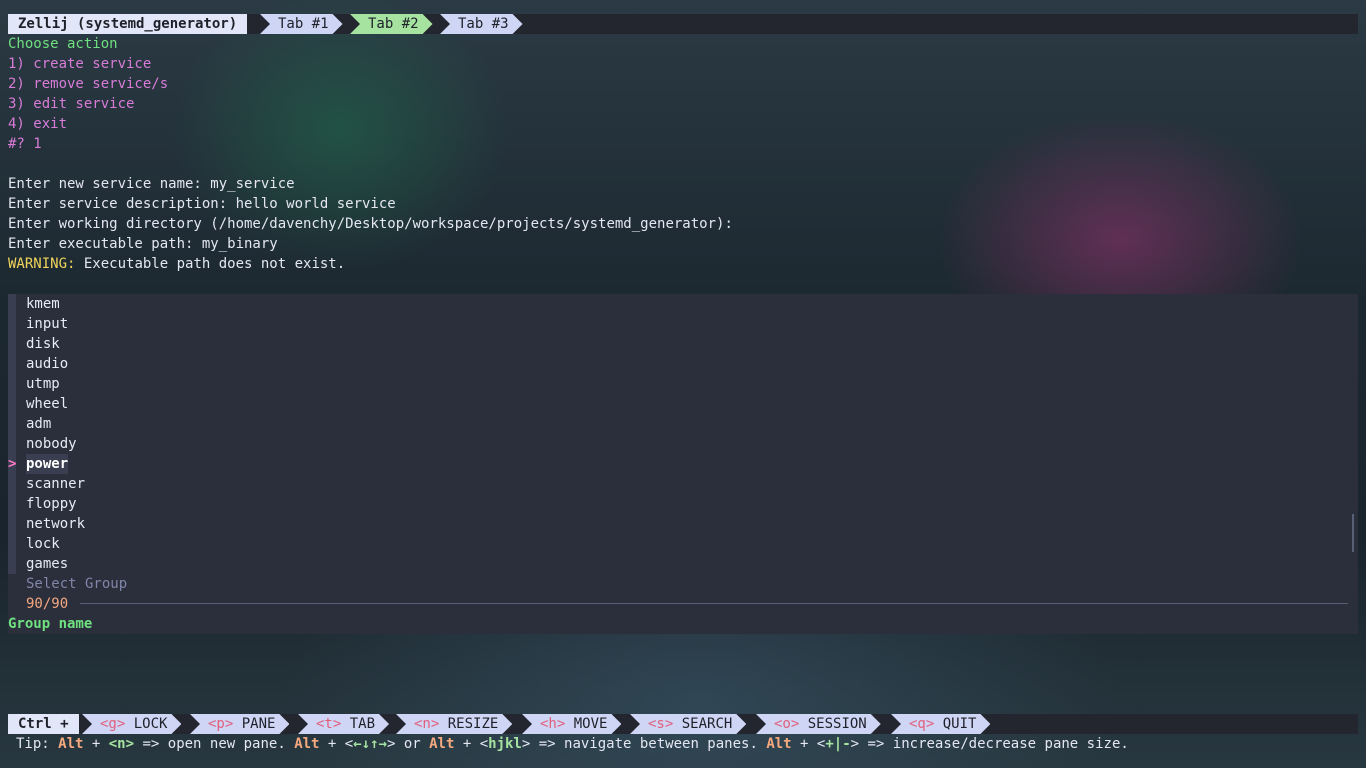 Image resolution: width=1366 pixels, height=768 pixels. Describe the element at coordinates (25, 144) in the screenshot. I see `choice-prompt: #? 1` at that location.